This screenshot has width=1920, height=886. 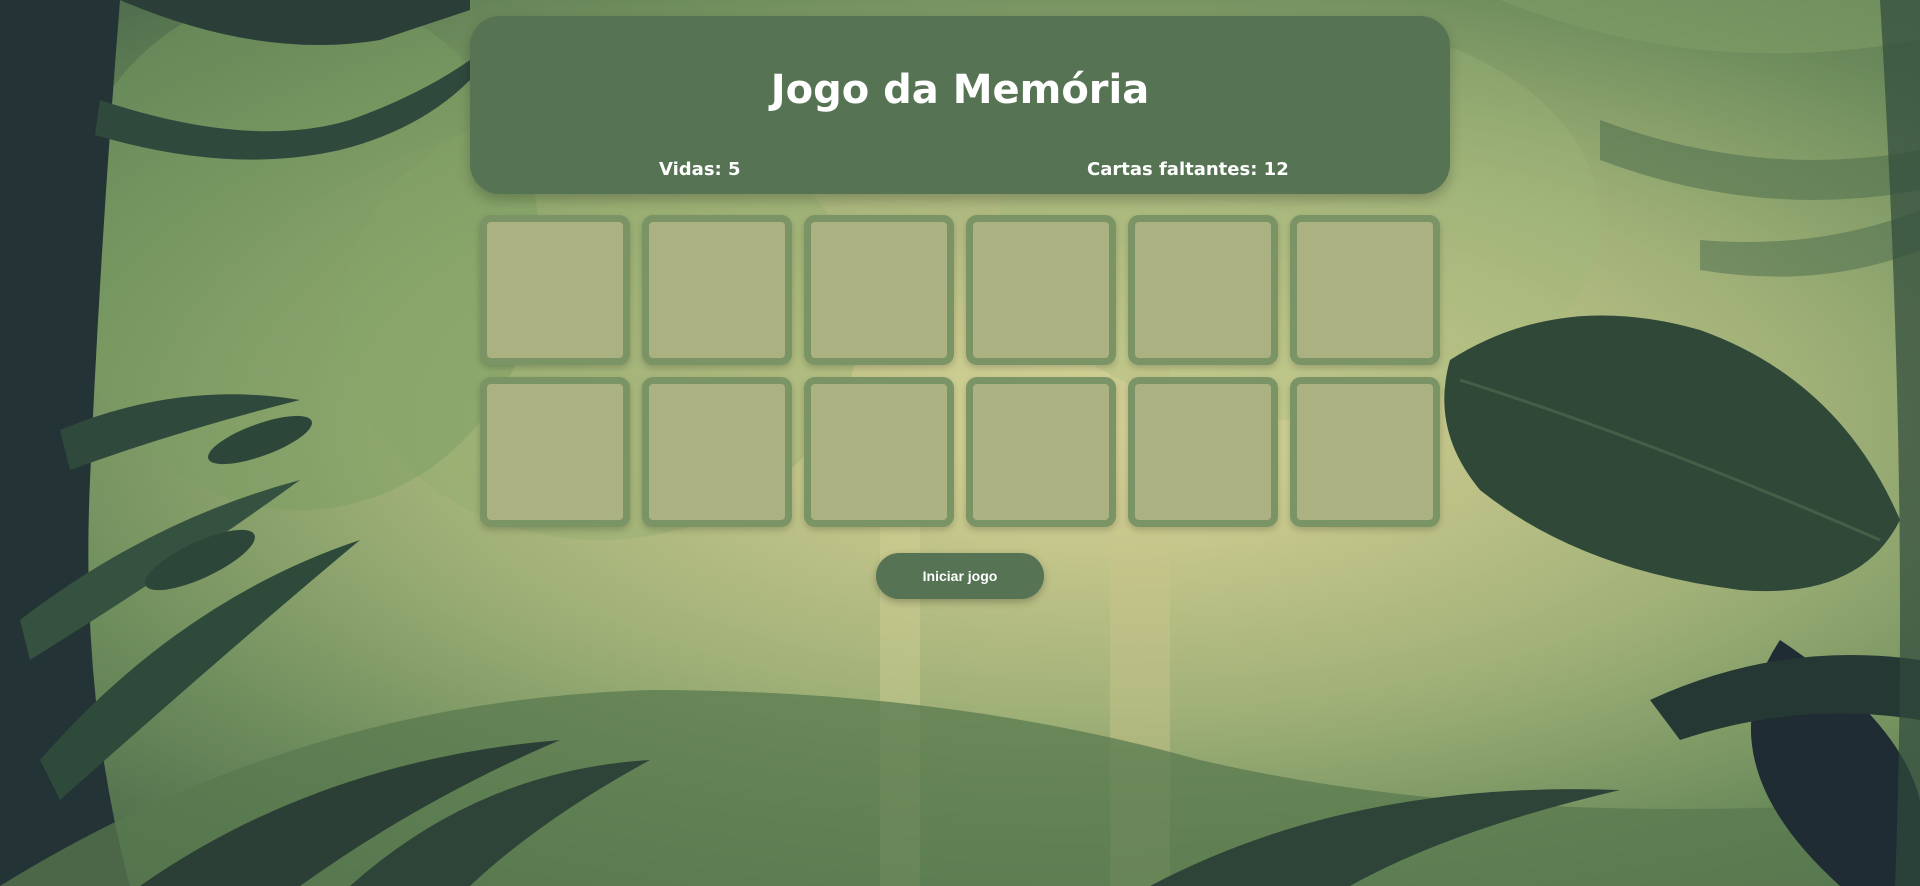 I want to click on start-game-button: Iniciar jogo, so click(x=960, y=576).